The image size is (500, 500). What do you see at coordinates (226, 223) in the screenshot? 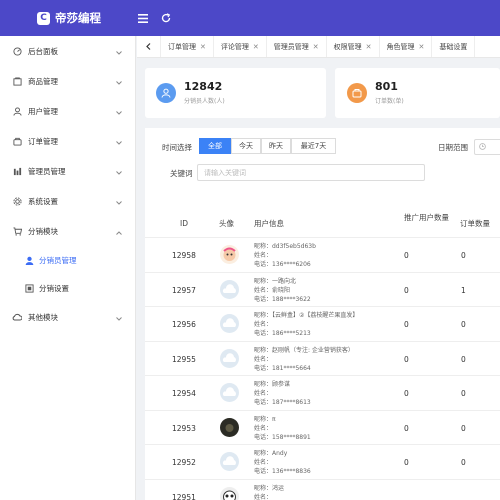
I see `col-header-avatar: 头像` at bounding box center [226, 223].